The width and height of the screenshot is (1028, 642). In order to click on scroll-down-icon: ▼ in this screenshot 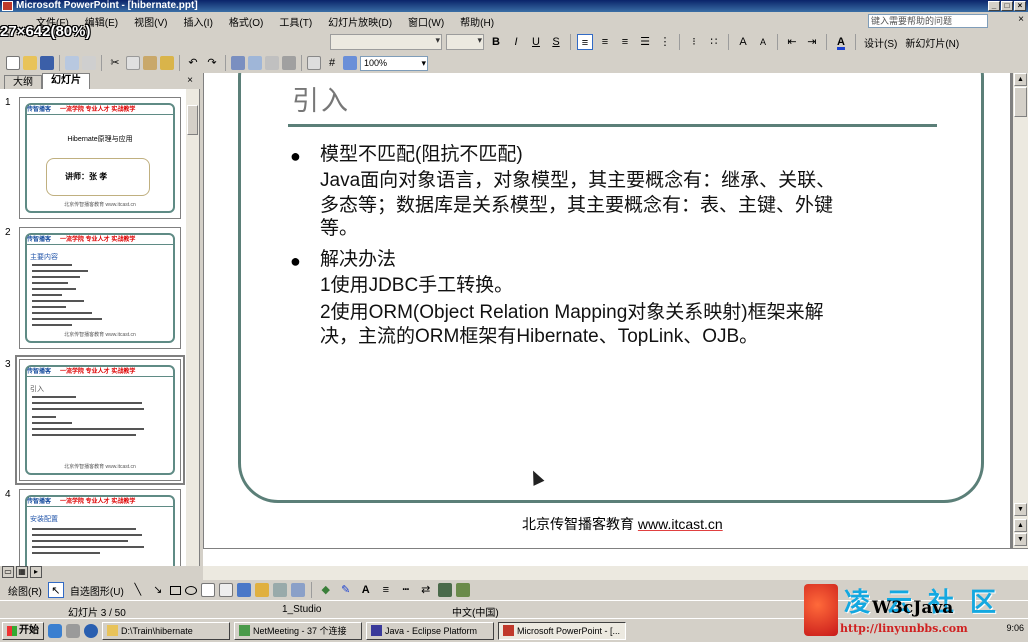, I will do `click(1020, 509)`.